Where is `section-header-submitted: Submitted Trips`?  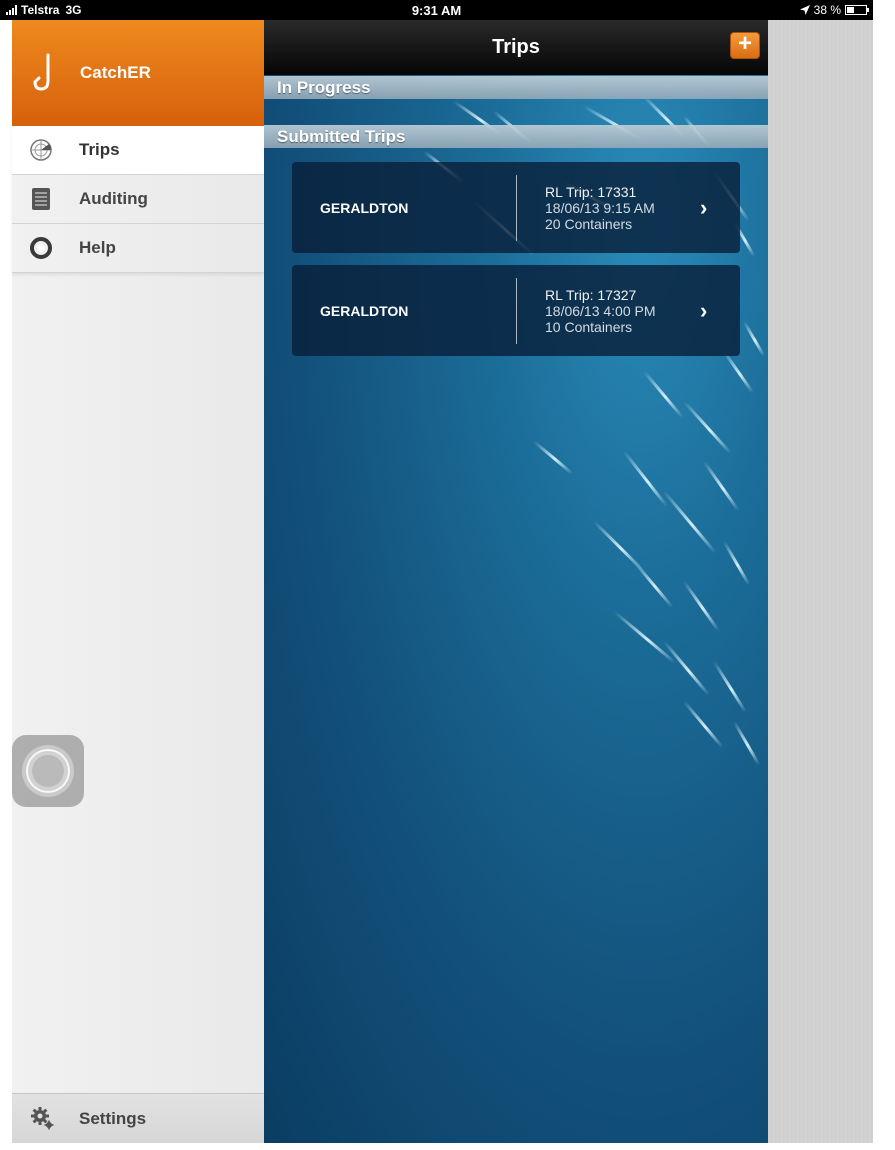 section-header-submitted: Submitted Trips is located at coordinates (516, 136).